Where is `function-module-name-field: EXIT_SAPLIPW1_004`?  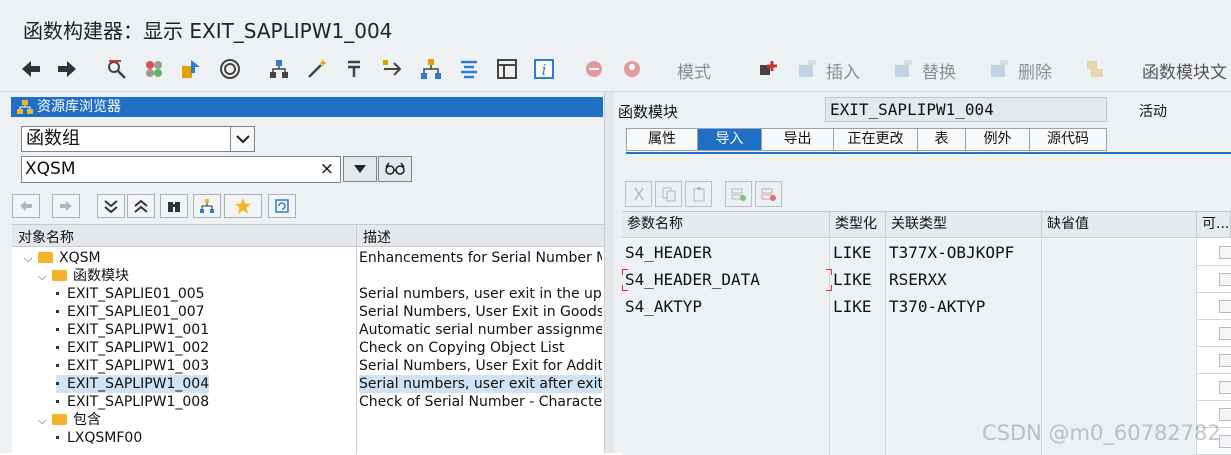 function-module-name-field: EXIT_SAPLIPW1_004 is located at coordinates (966, 109).